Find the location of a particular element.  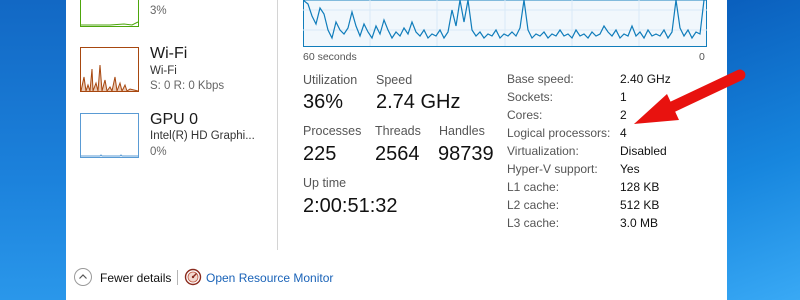

spec-label-sockets: Sockets: is located at coordinates (530, 97).